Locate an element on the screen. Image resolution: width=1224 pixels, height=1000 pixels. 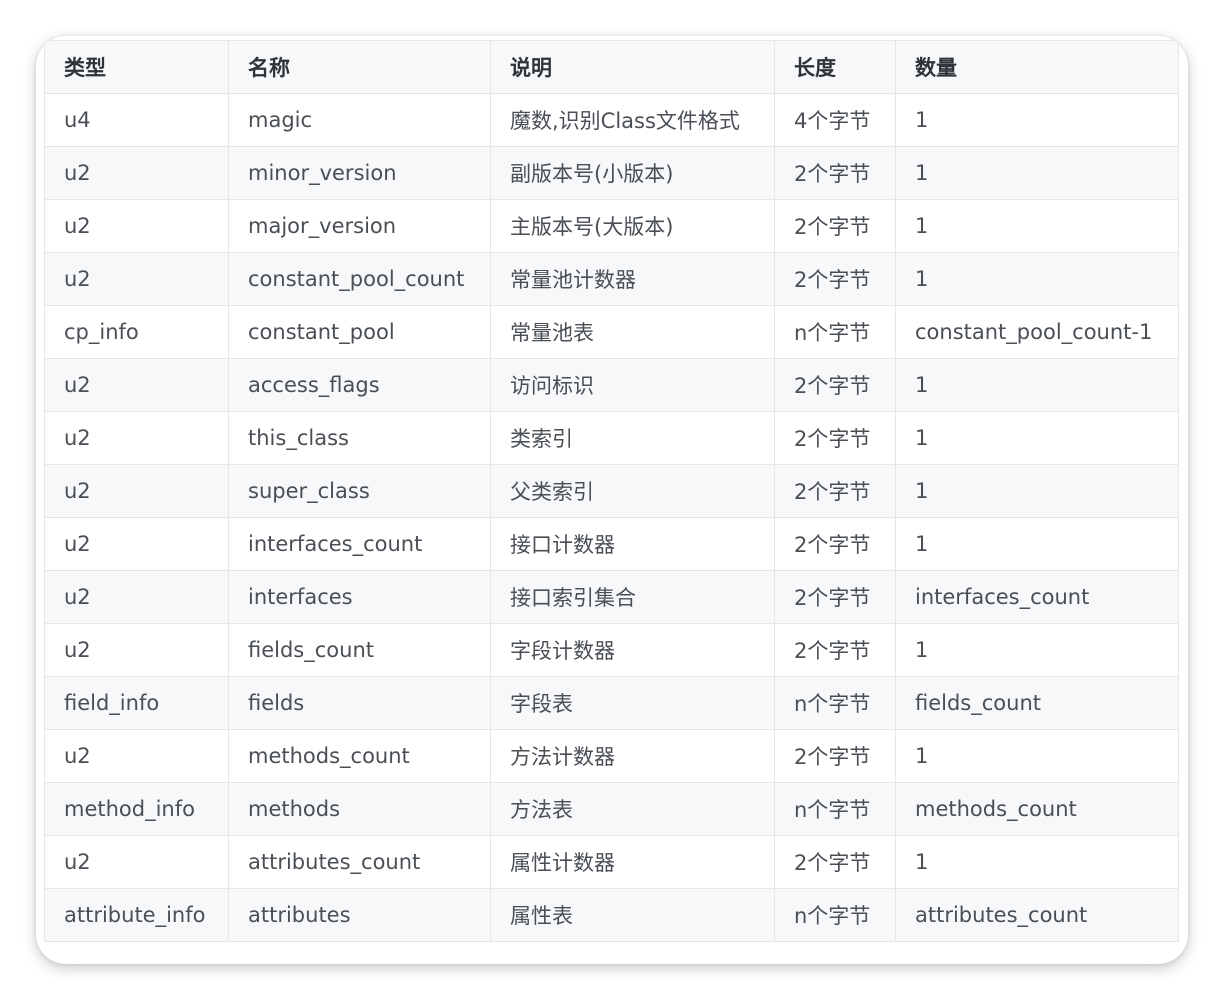
table-row: u2 constant_pool_count 常量池计数器 2个字节 1 is located at coordinates (611, 279).